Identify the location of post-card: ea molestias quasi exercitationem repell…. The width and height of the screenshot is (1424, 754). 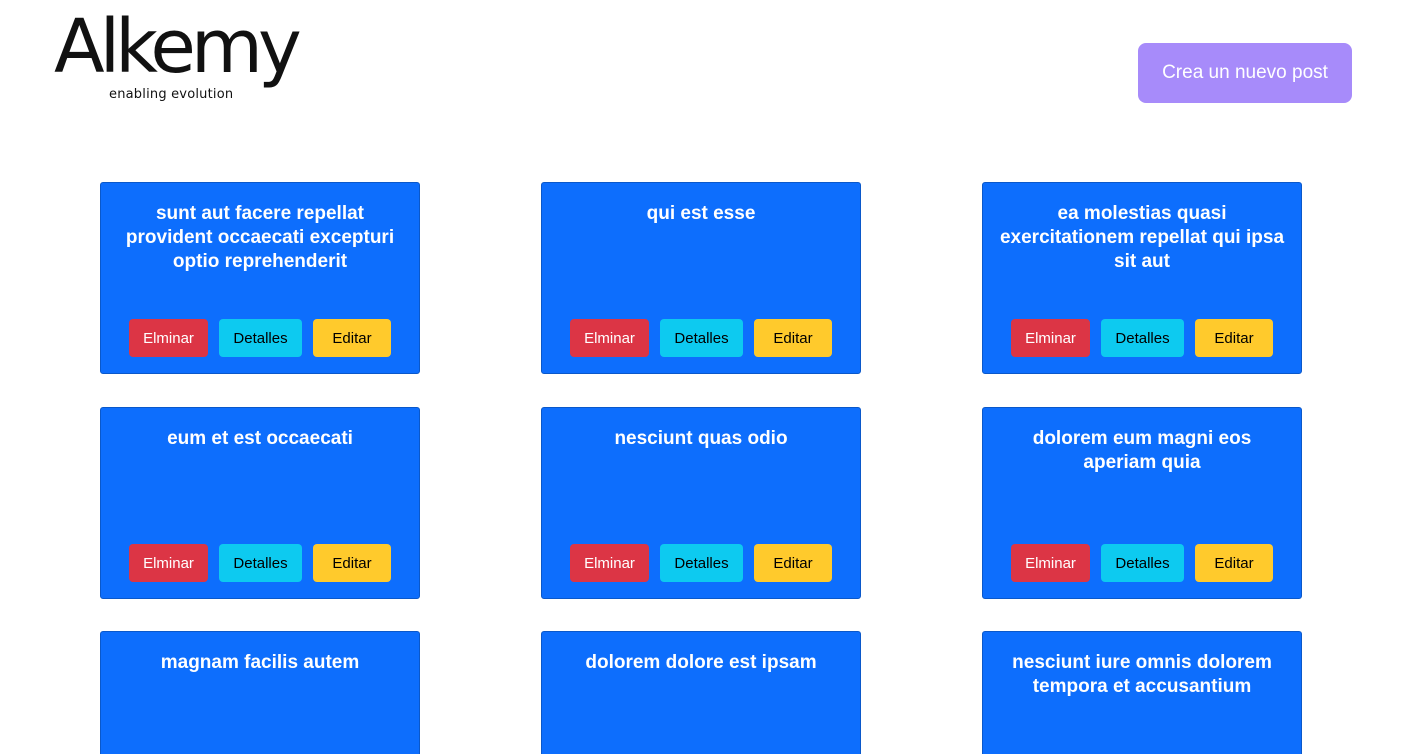
(1142, 278).